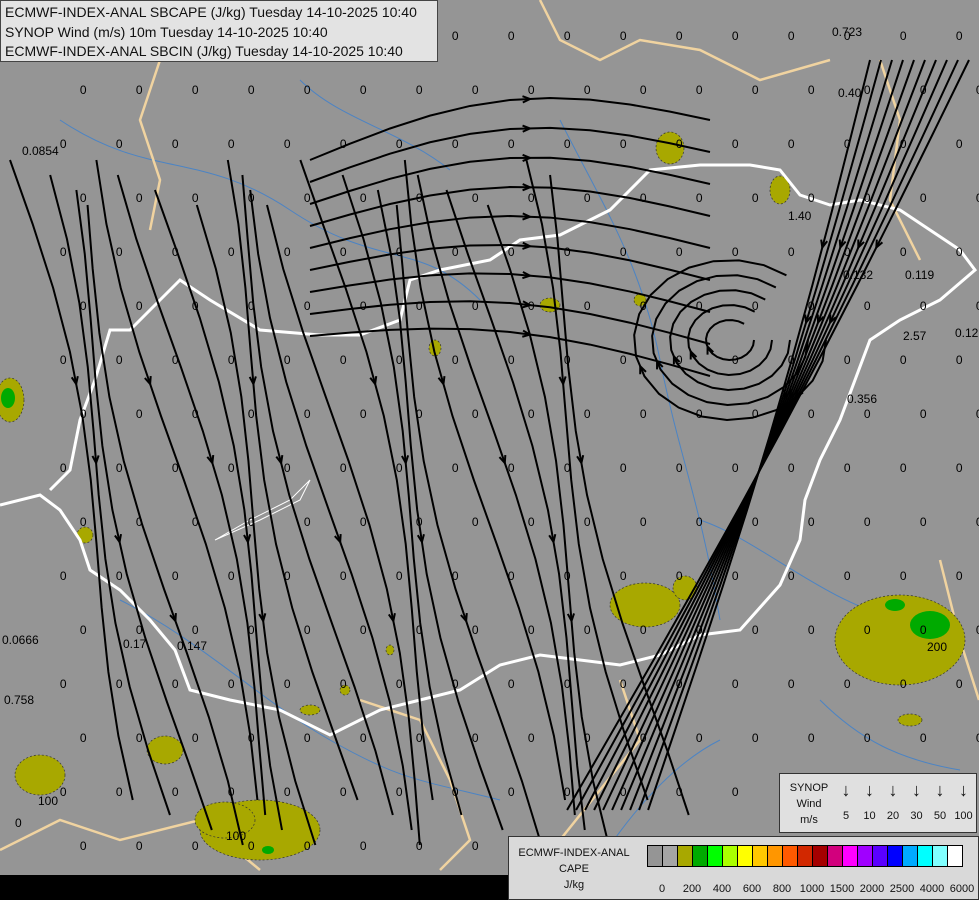  I want to click on synop-legend-subtitle: Wind, so click(809, 804).